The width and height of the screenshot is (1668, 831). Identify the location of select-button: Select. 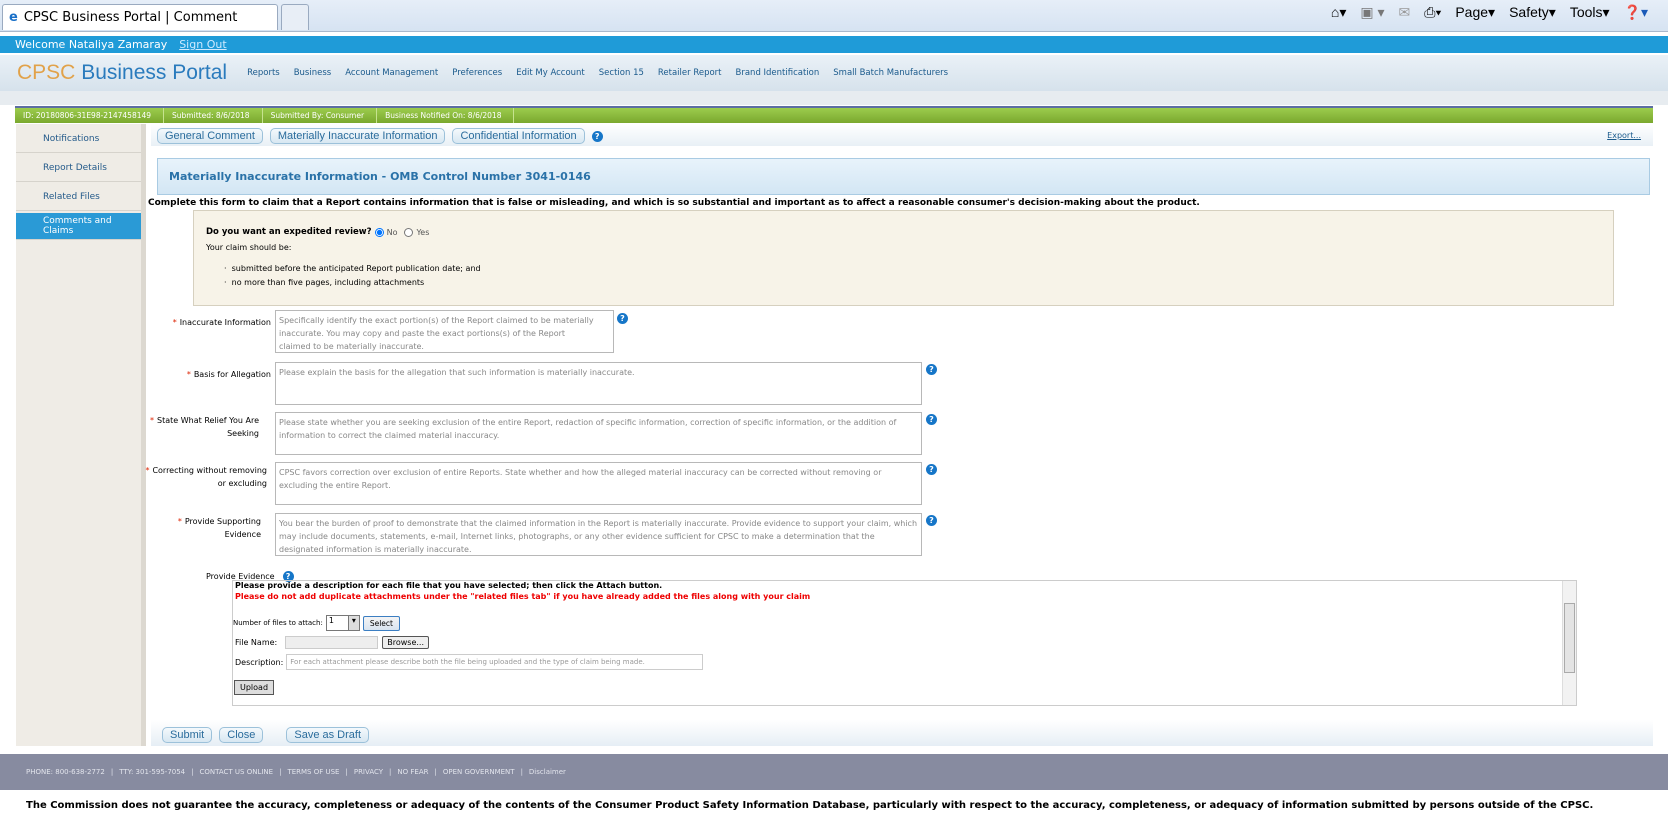
(381, 623).